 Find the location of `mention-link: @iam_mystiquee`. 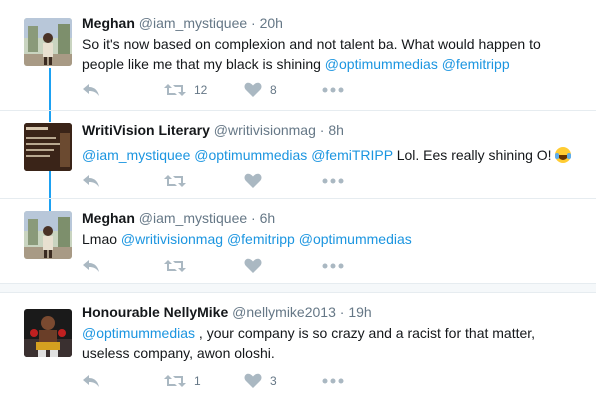

mention-link: @iam_mystiquee is located at coordinates (136, 155).